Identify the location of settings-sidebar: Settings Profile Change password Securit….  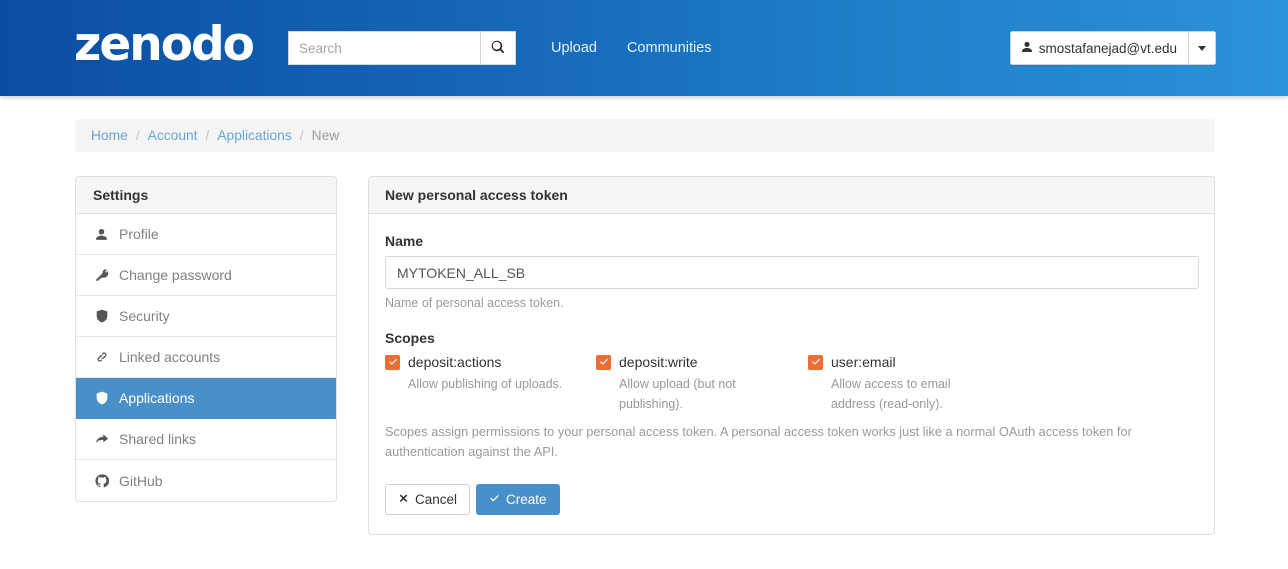
(206, 339).